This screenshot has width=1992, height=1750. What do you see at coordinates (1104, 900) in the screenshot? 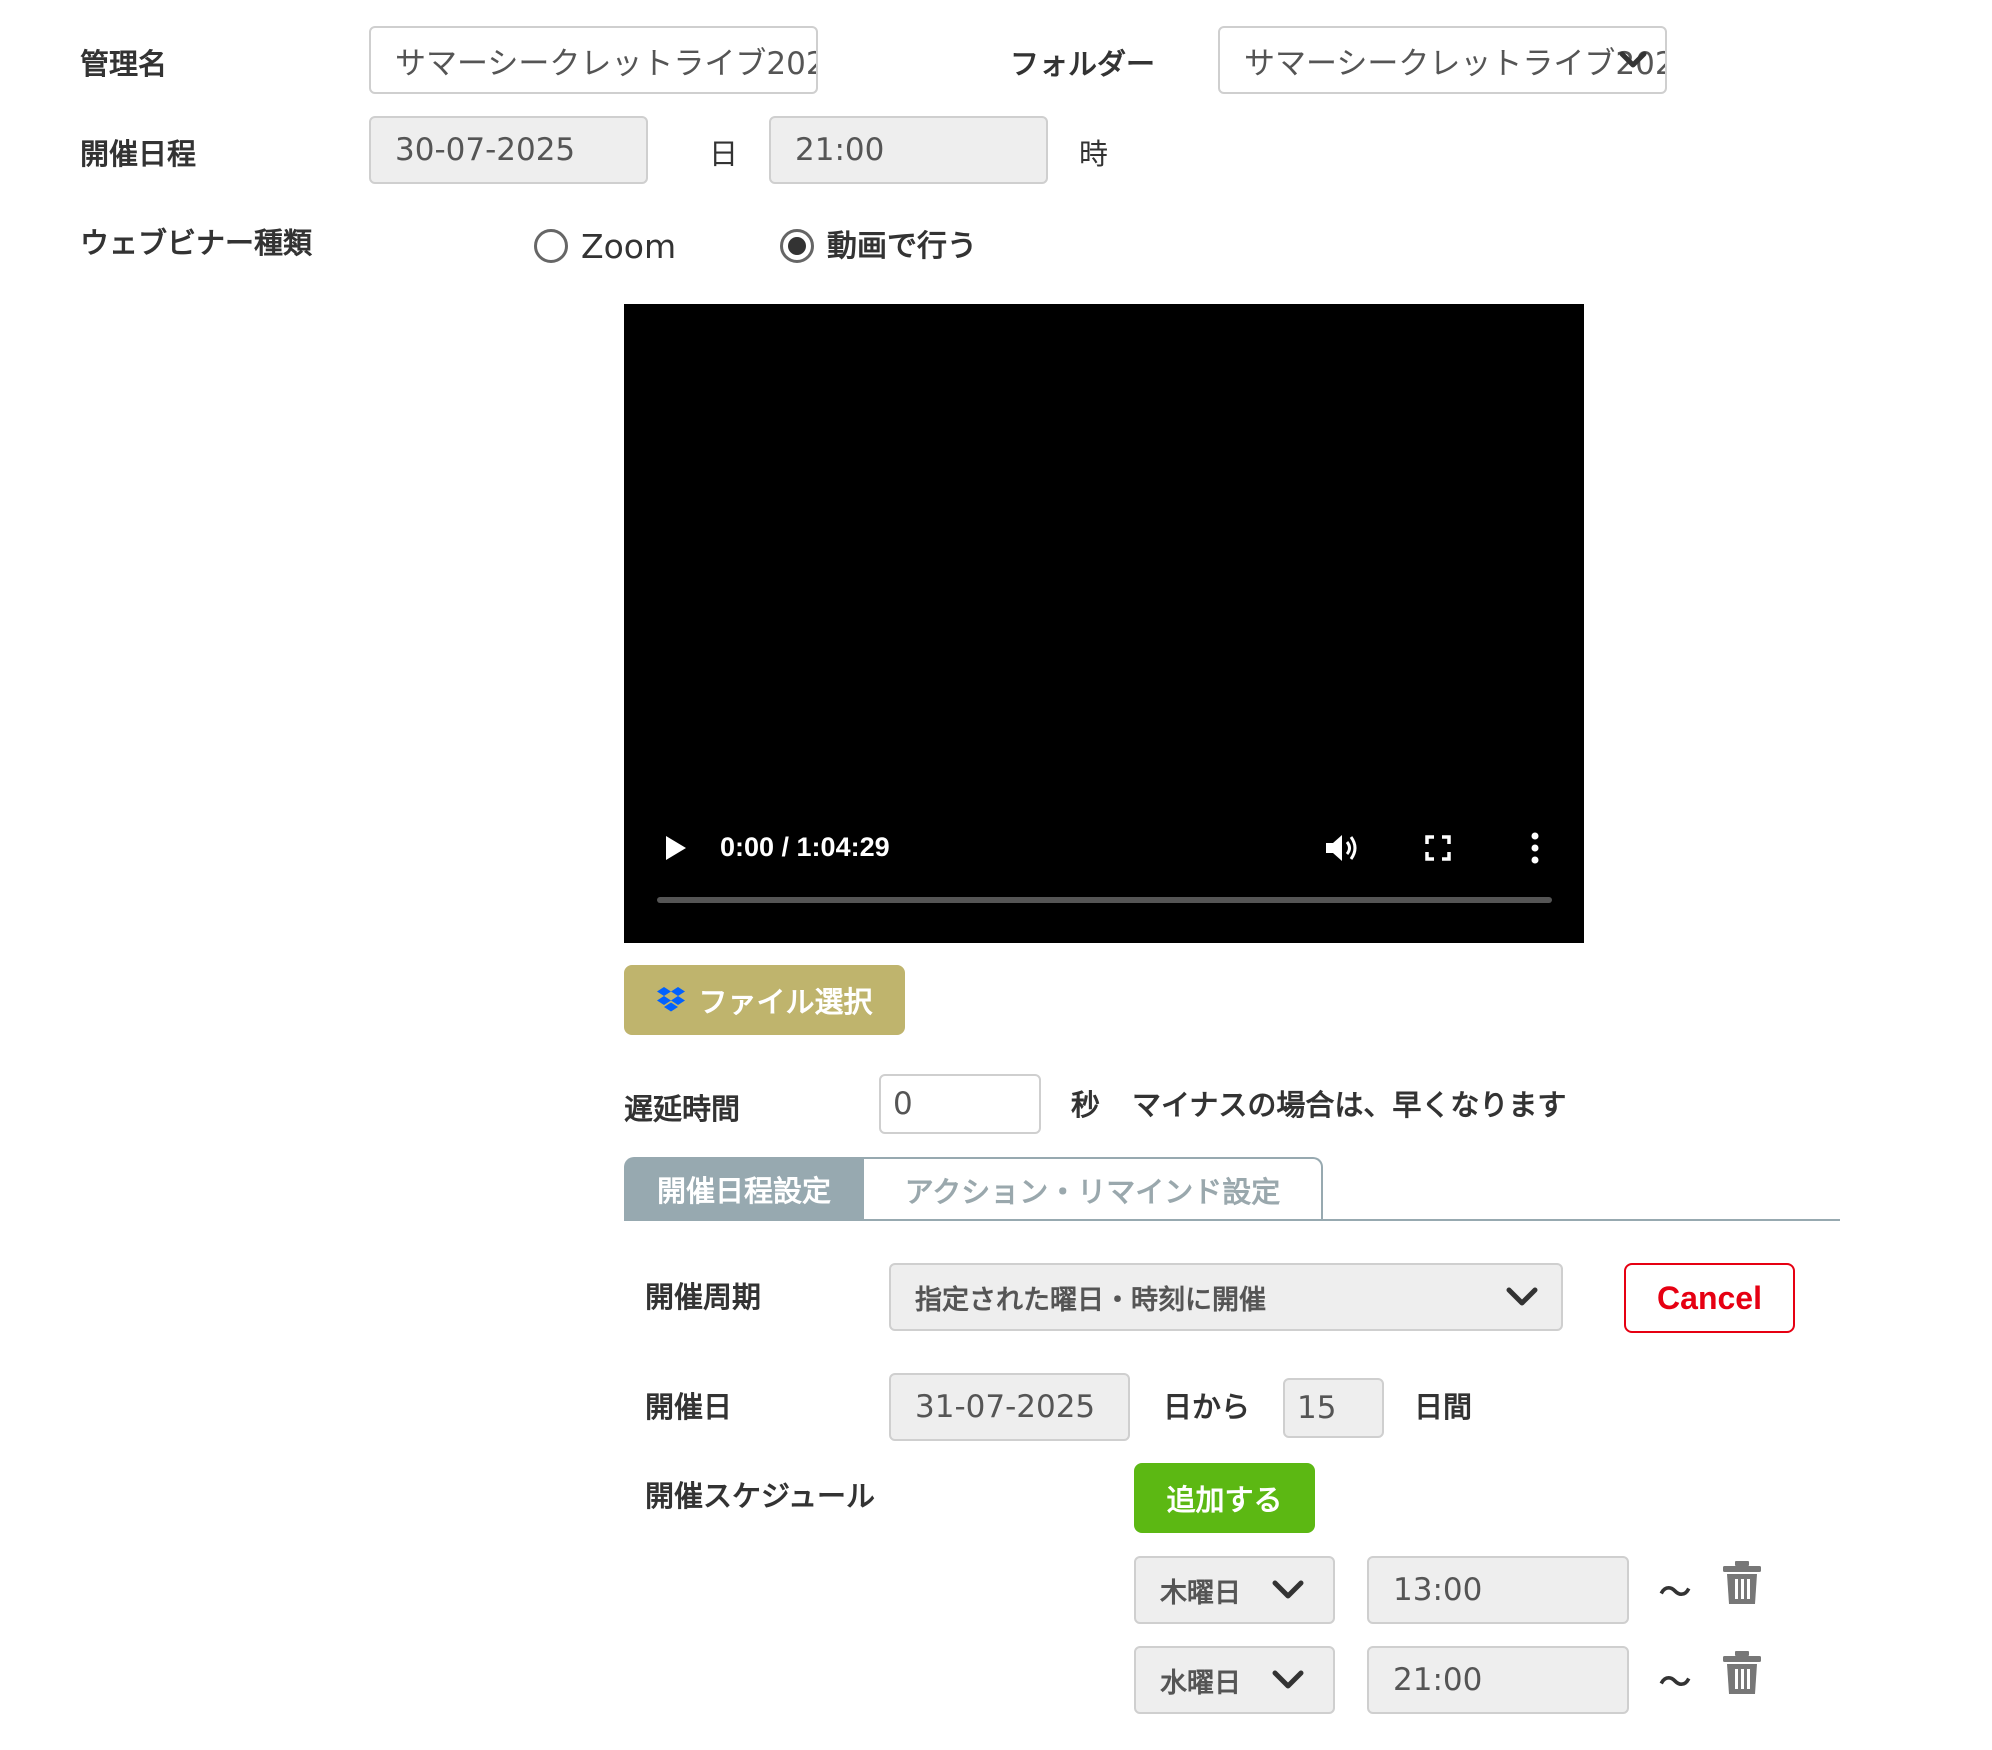
I see `video-progress-track` at bounding box center [1104, 900].